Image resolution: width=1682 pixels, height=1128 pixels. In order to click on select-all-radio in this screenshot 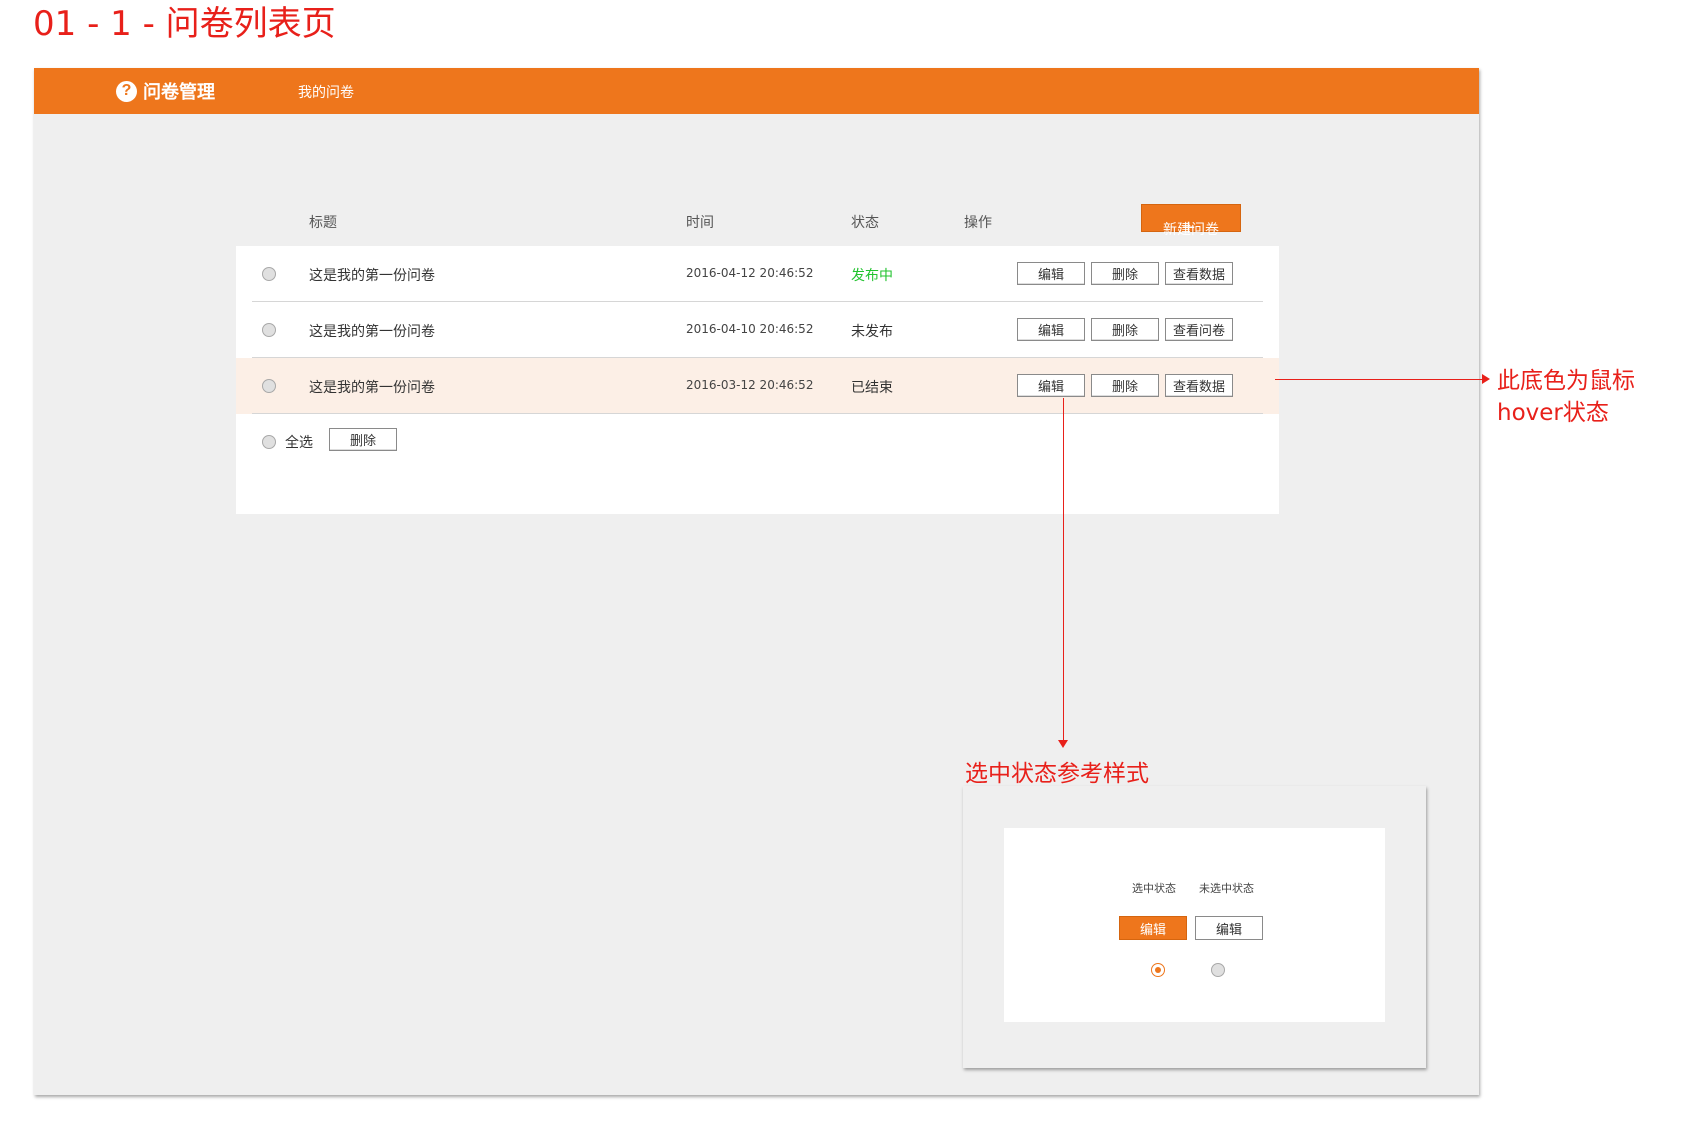, I will do `click(269, 442)`.